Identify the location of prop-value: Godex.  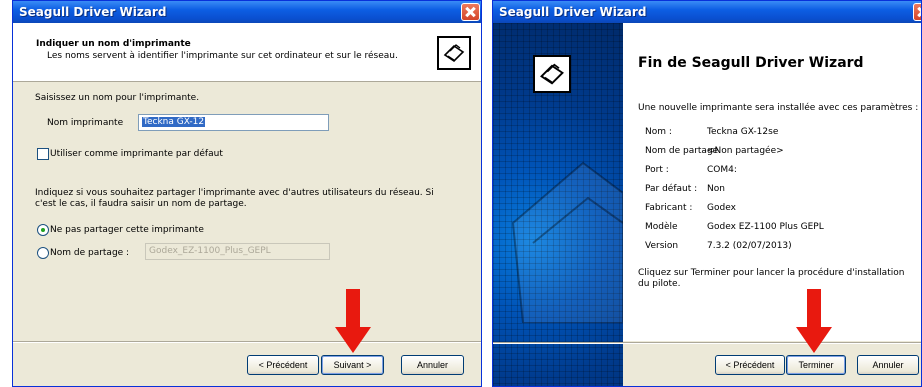
(721, 208).